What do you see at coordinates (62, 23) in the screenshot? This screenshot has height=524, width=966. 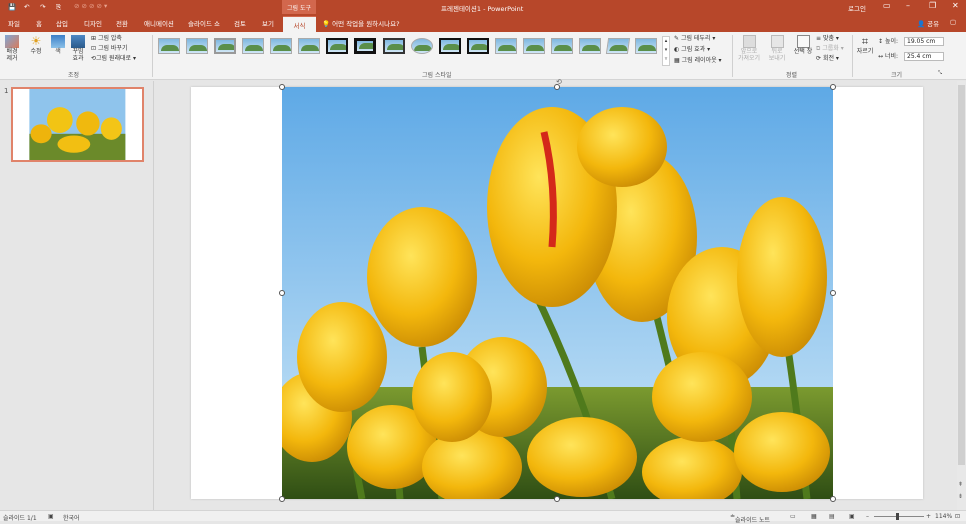 I see `tab-insert: 삽입` at bounding box center [62, 23].